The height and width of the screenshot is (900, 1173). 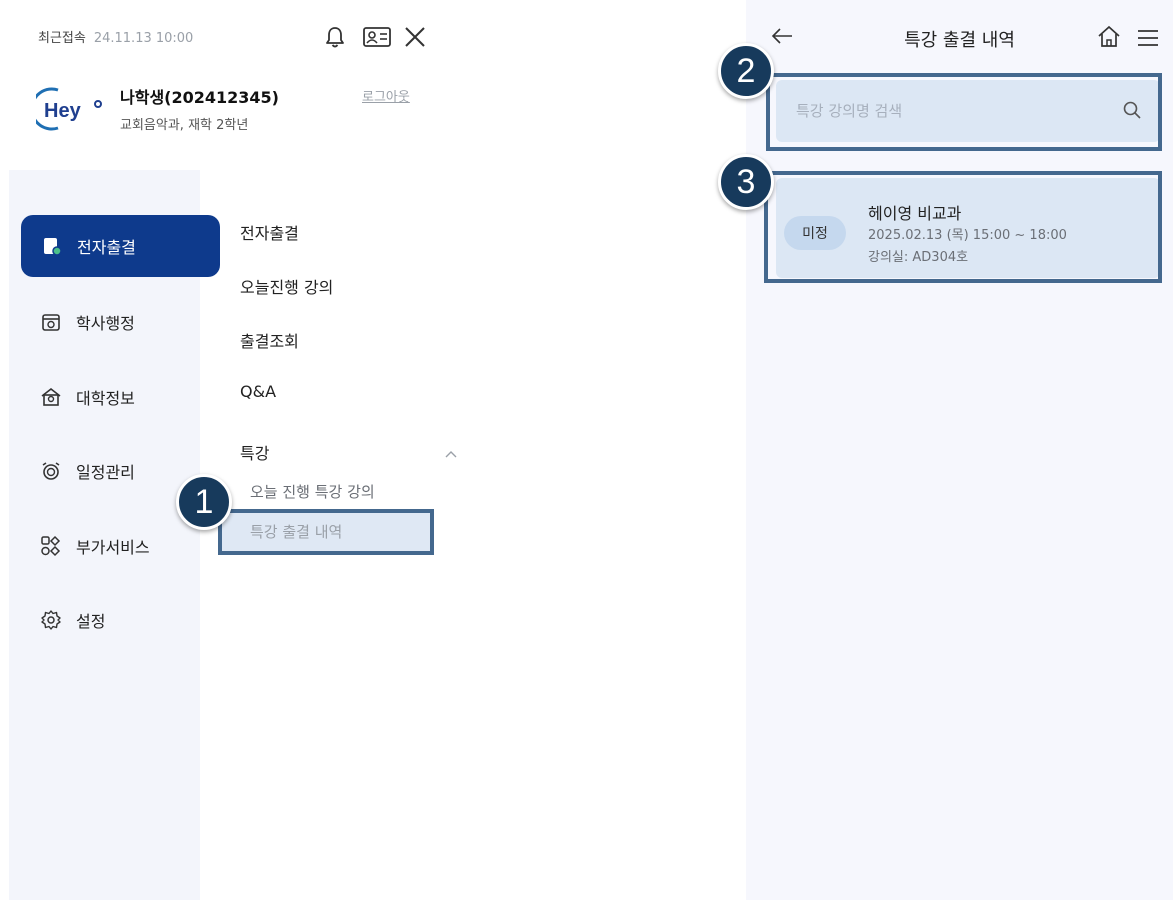 I want to click on recent-access: 최근접속 24.11.13 10:00, so click(x=115, y=36).